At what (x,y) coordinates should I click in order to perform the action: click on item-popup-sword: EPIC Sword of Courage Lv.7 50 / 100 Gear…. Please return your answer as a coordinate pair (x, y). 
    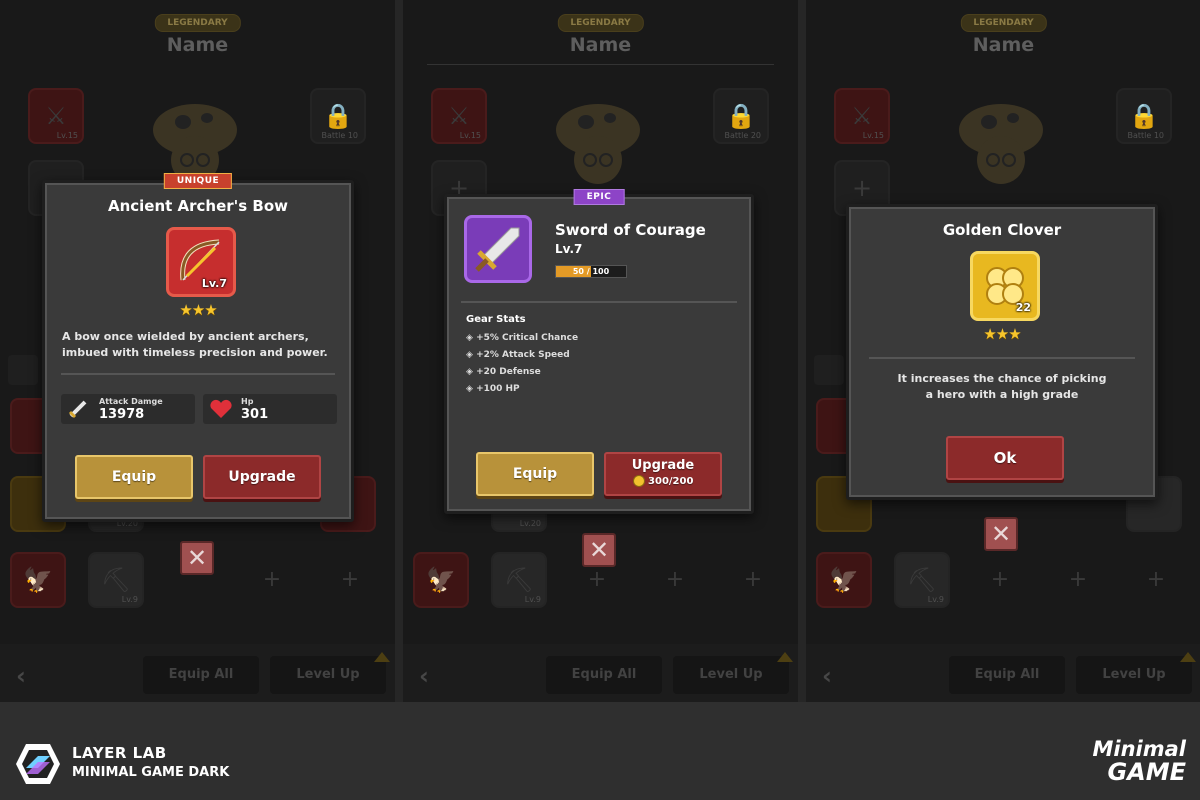
    Looking at the image, I should click on (599, 351).